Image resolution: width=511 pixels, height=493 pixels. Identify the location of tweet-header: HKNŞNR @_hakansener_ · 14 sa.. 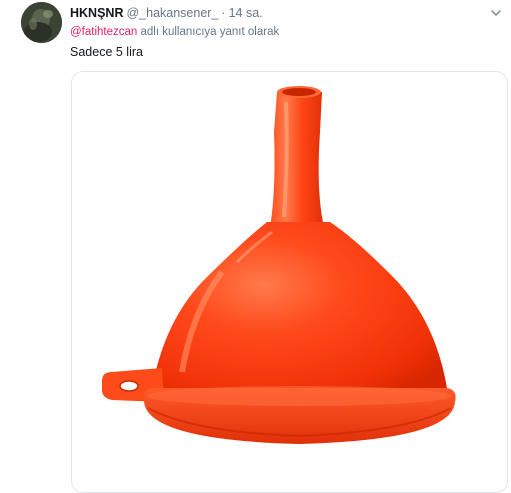
(166, 13).